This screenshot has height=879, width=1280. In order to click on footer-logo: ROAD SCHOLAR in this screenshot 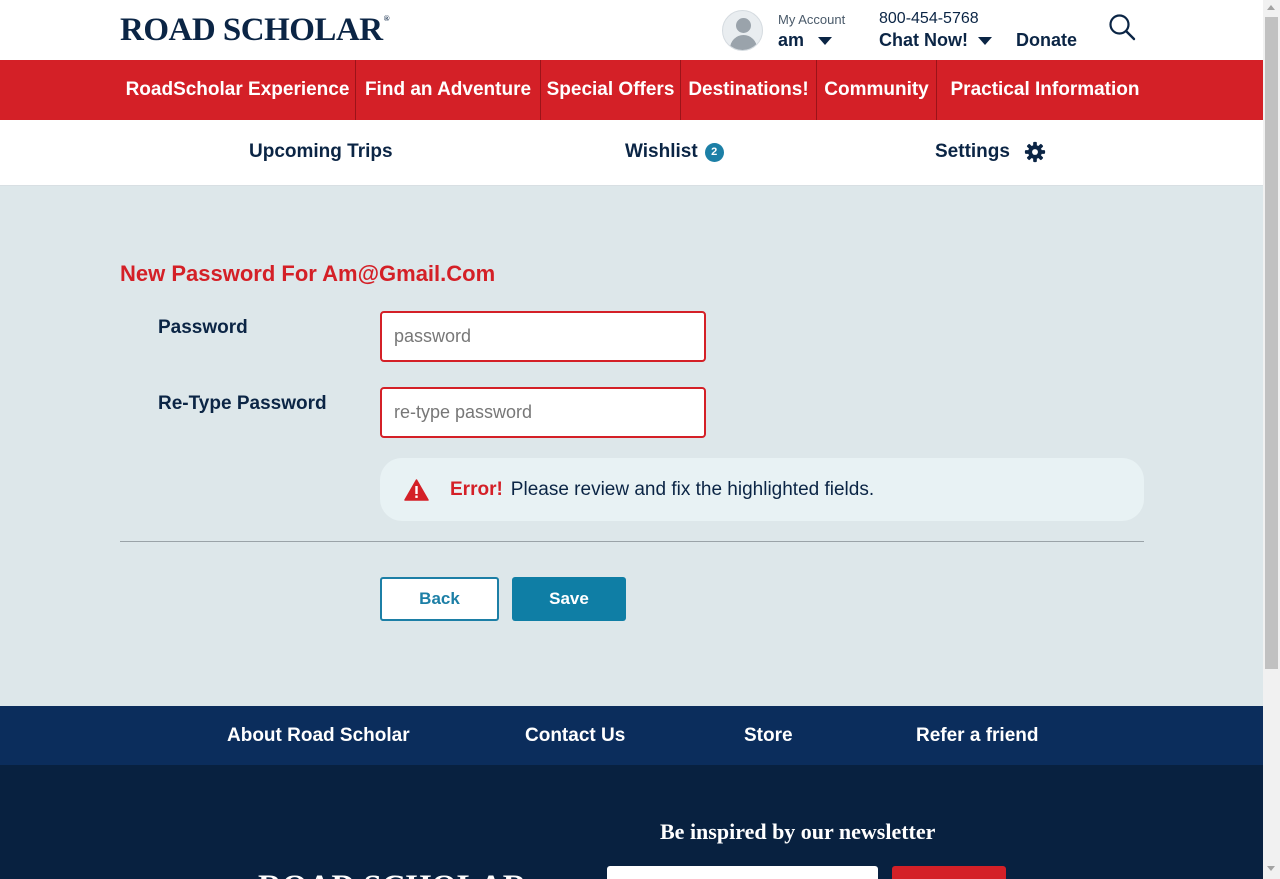, I will do `click(392, 874)`.